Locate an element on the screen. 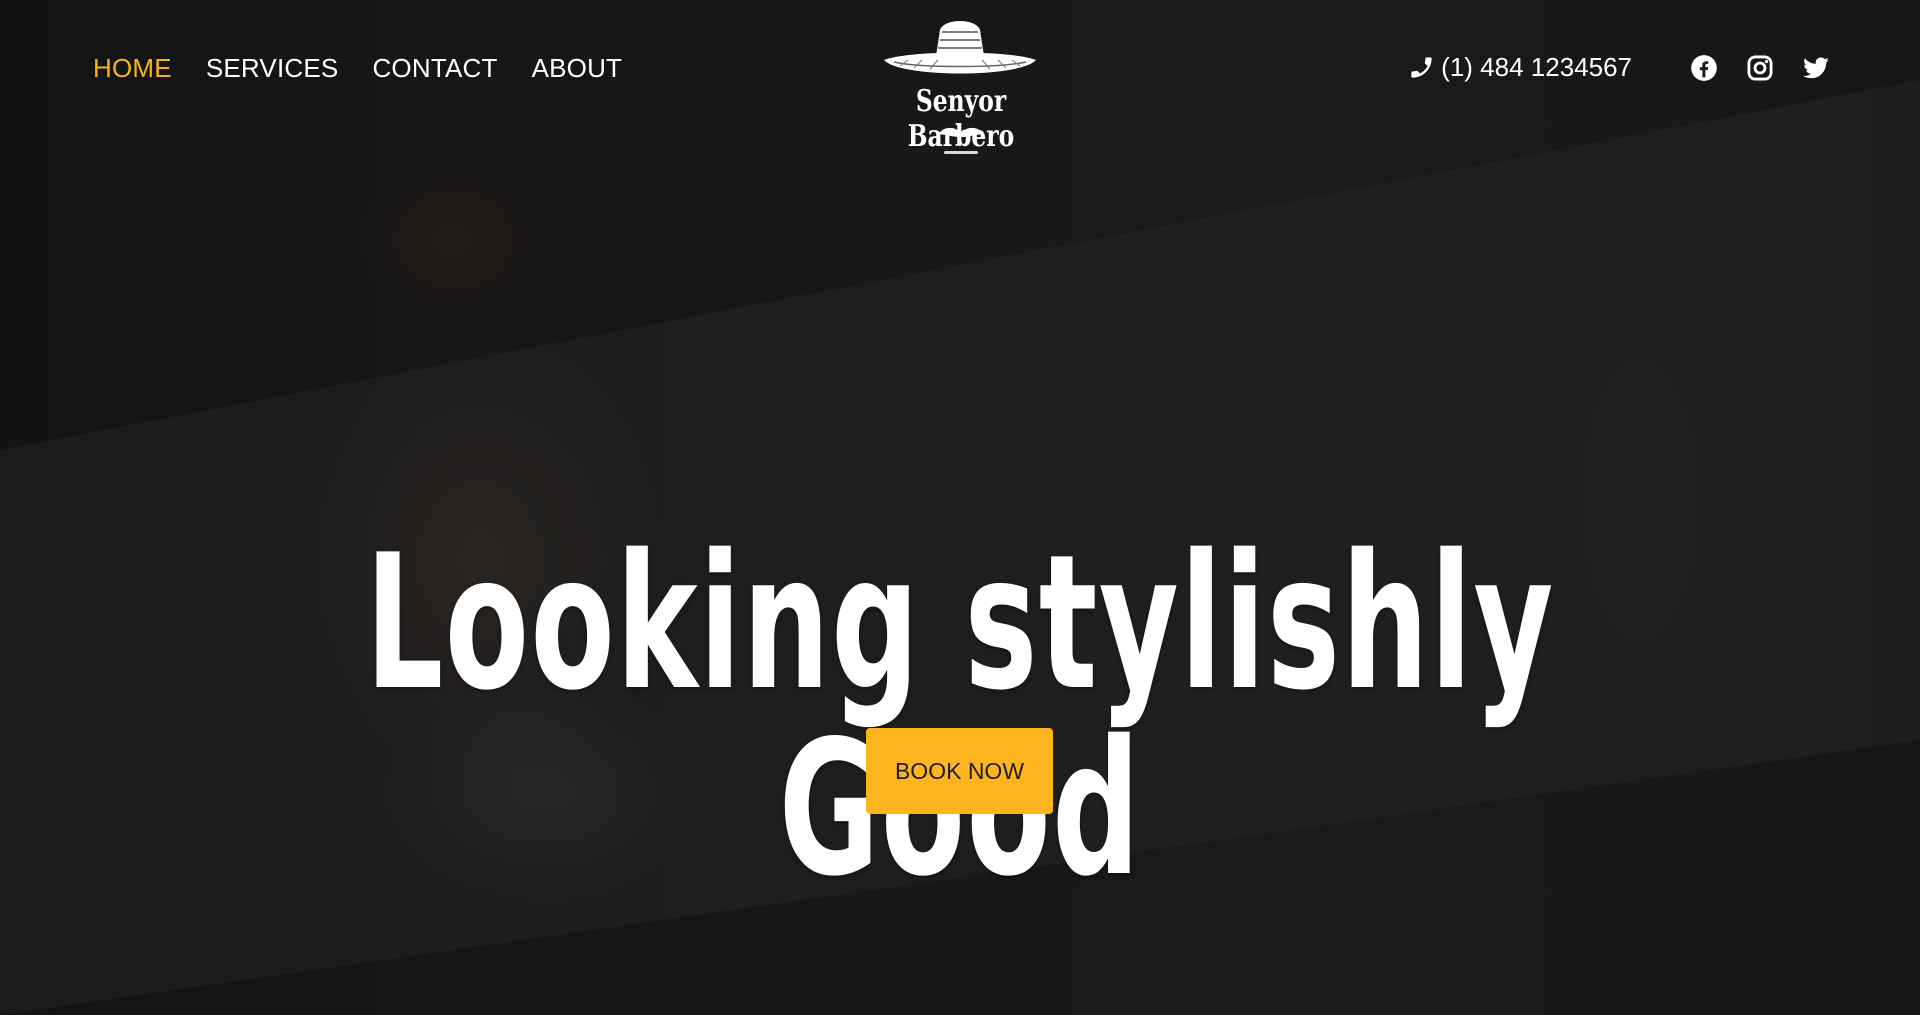 This screenshot has width=1920, height=1015. facebook-icon is located at coordinates (1704, 68).